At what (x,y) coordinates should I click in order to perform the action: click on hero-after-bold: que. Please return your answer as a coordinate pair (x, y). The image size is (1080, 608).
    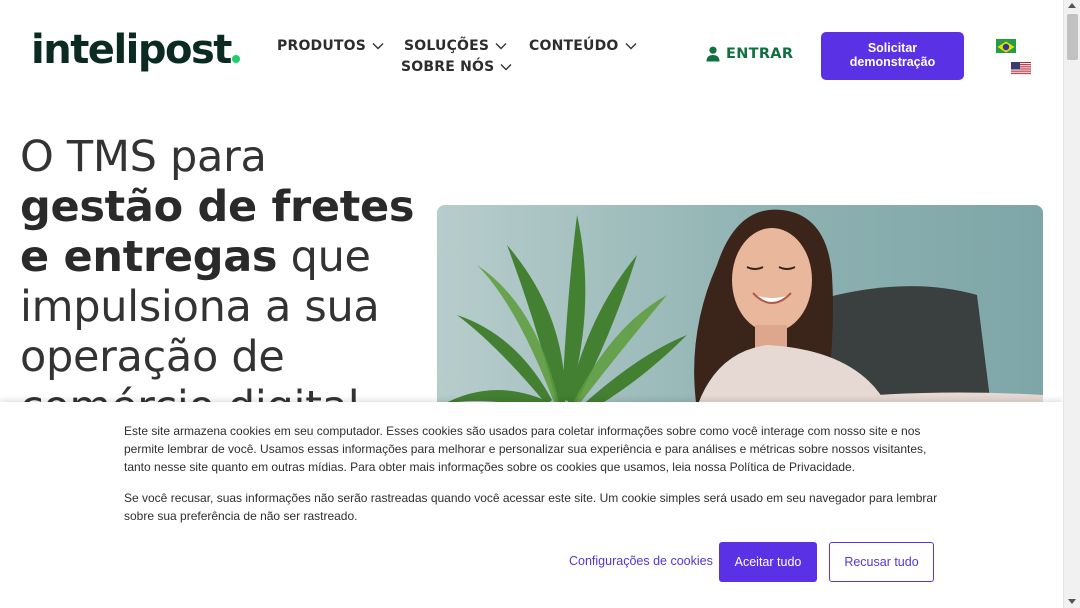
    Looking at the image, I should click on (324, 257).